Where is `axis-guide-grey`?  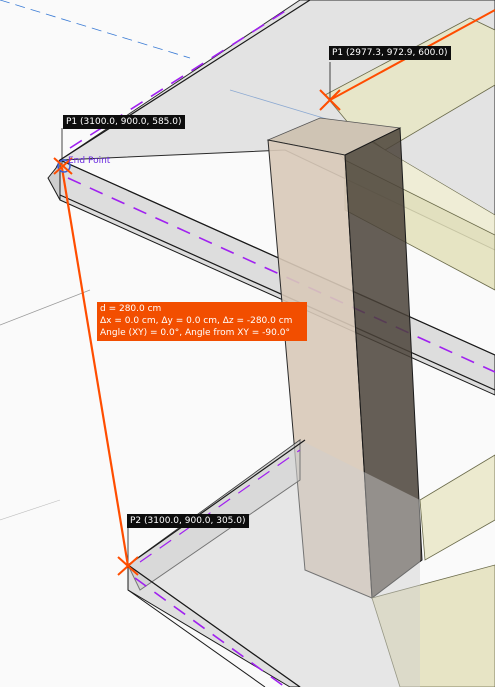
axis-guide-grey is located at coordinates (45, 307).